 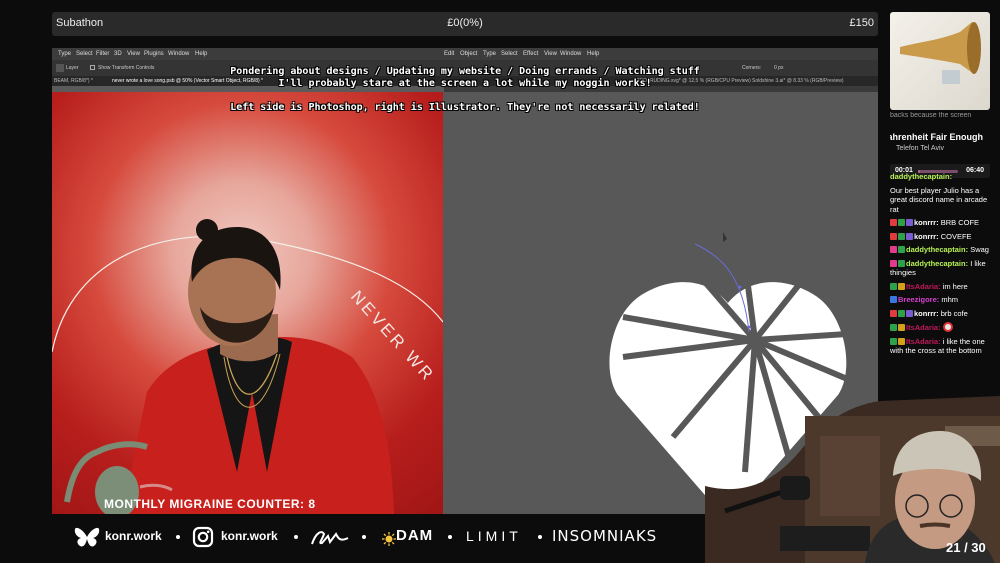 I want to click on webcam-feed, so click(x=852, y=479).